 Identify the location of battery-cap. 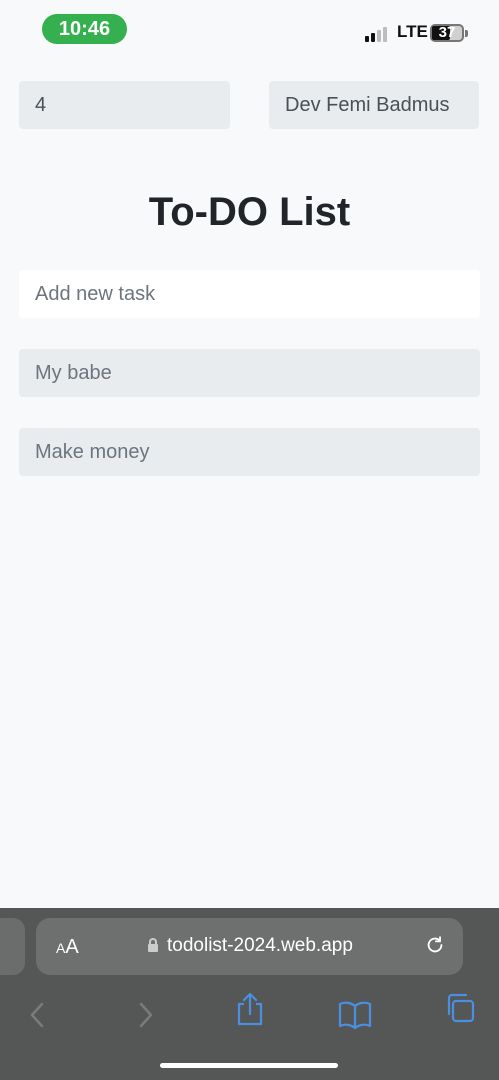
(466, 33).